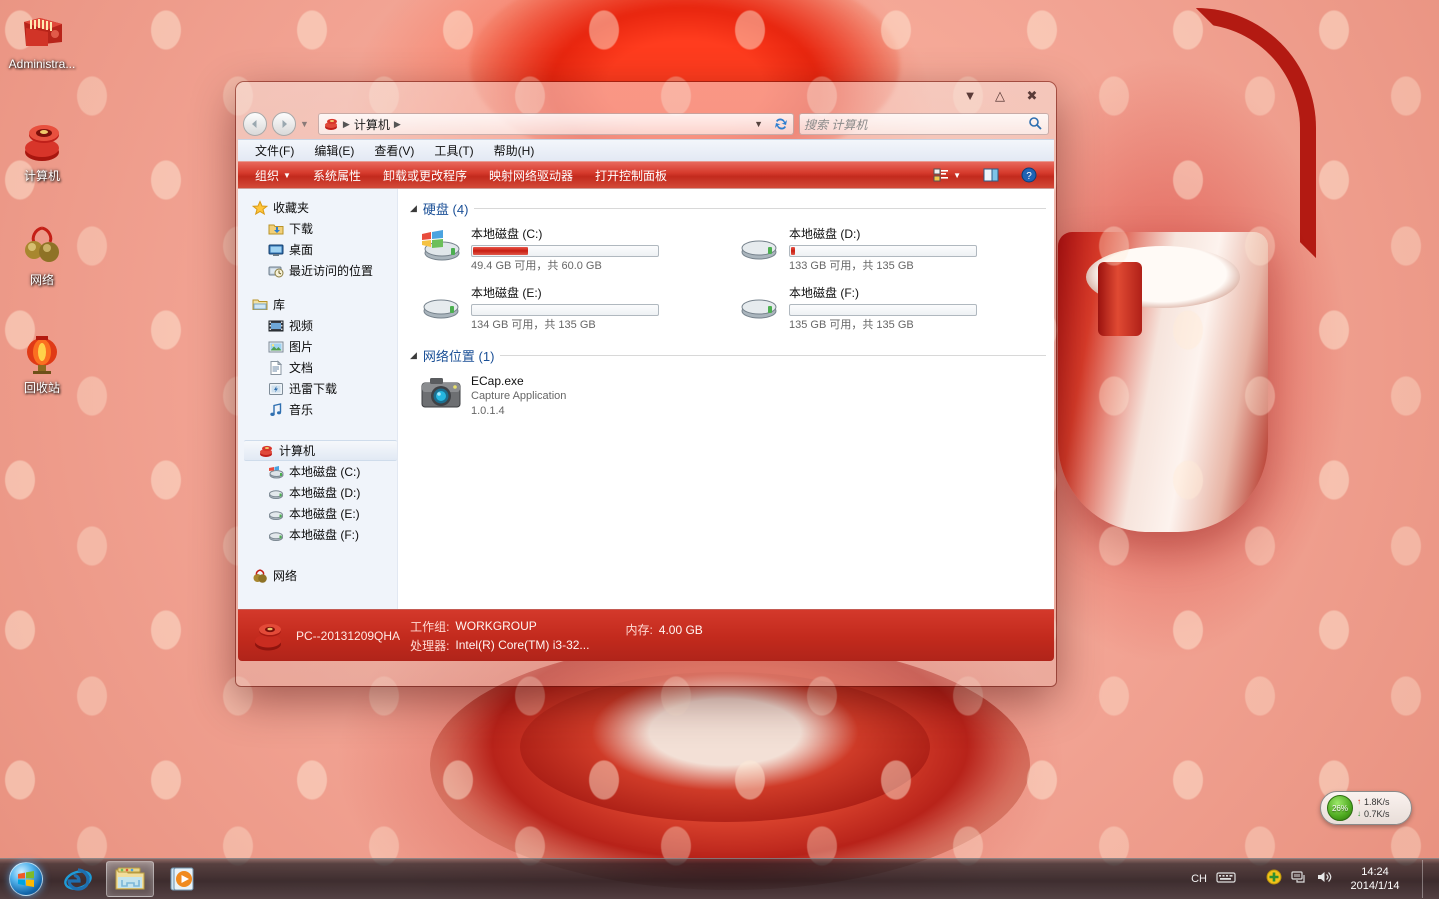 Image resolution: width=1439 pixels, height=899 pixels. Describe the element at coordinates (1256, 133) in the screenshot. I see `wallpaper-cup-handle` at that location.